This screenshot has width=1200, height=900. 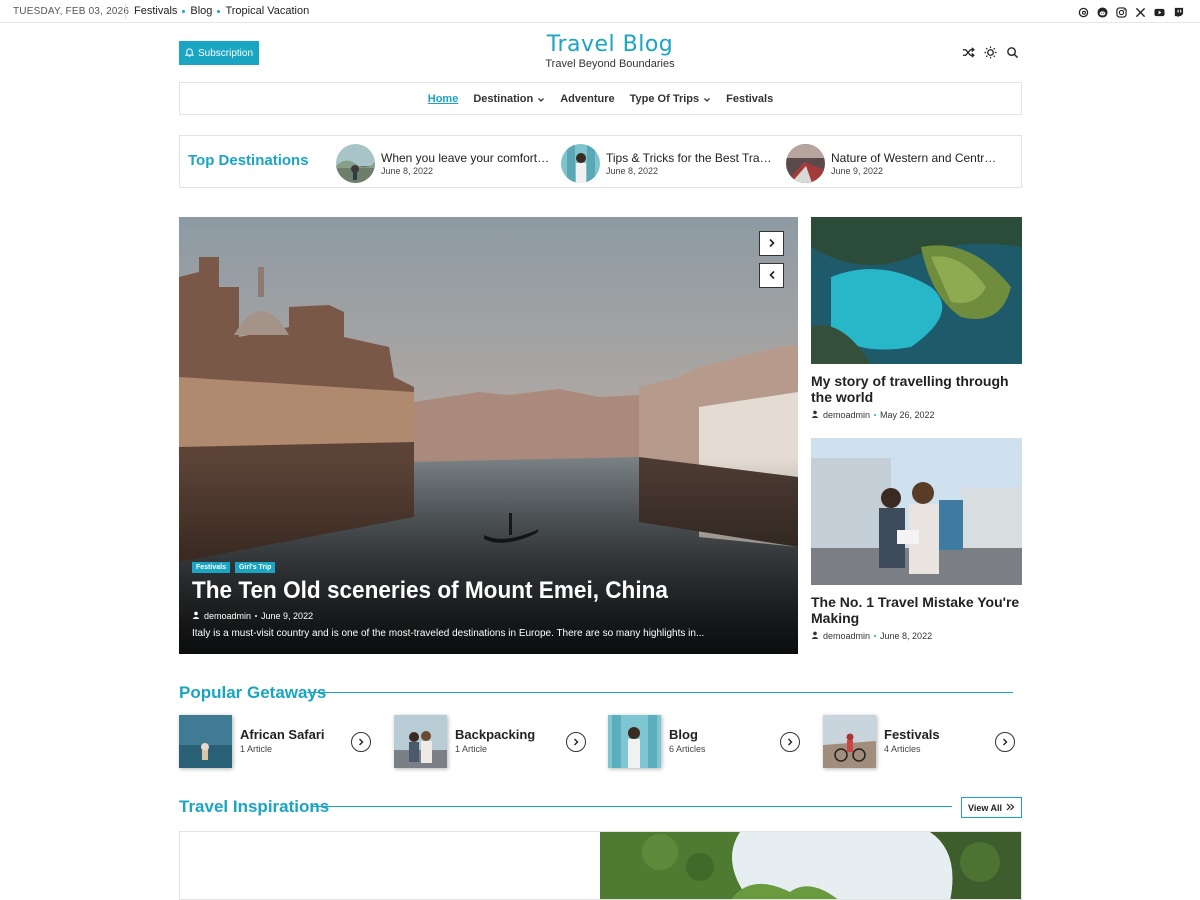 What do you see at coordinates (221, 11) in the screenshot?
I see `top-links: Festivals Blog Tropical Vacation` at bounding box center [221, 11].